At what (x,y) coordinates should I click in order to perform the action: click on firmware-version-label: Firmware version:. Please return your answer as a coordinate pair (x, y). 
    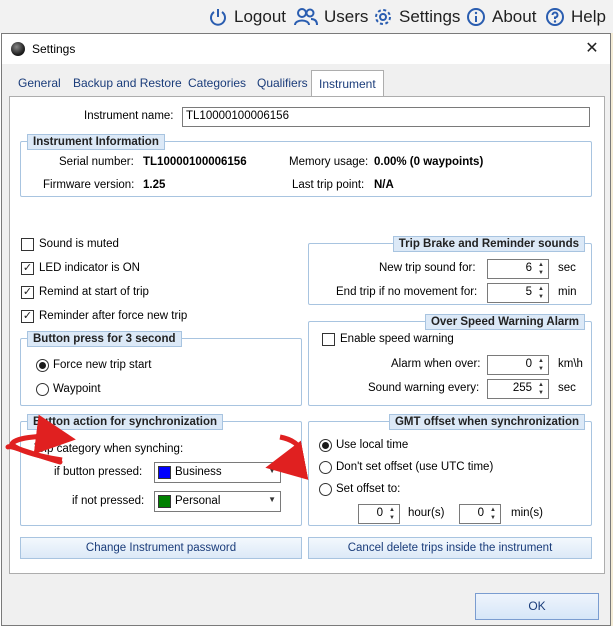
    Looking at the image, I should click on (89, 185).